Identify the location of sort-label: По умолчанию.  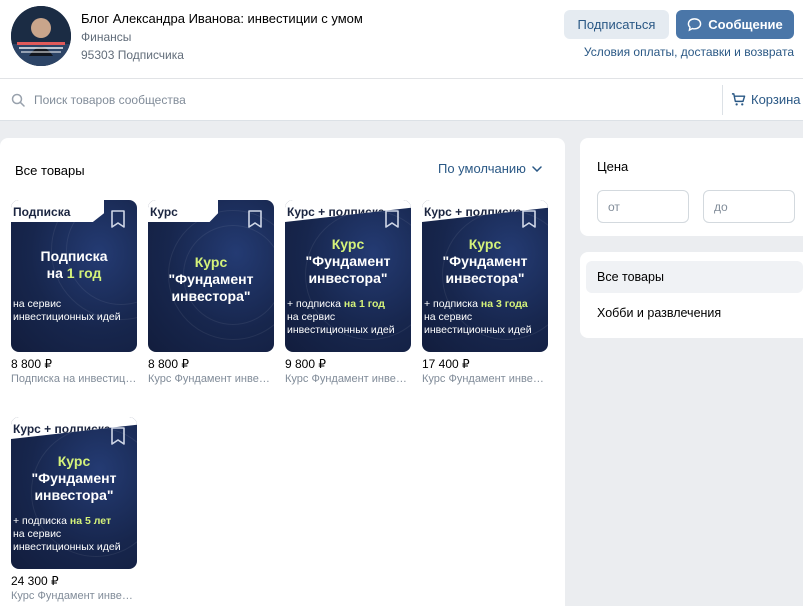
(482, 168).